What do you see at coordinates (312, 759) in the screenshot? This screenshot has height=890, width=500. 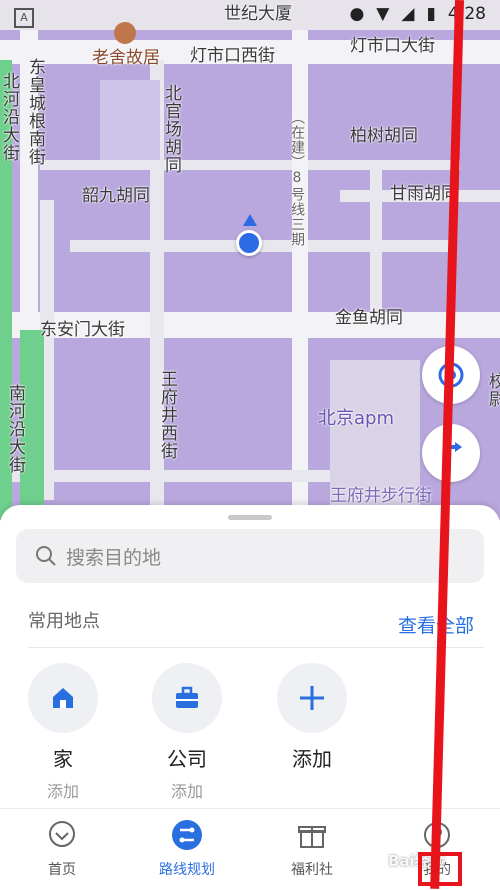 I see `place-name: 添加` at bounding box center [312, 759].